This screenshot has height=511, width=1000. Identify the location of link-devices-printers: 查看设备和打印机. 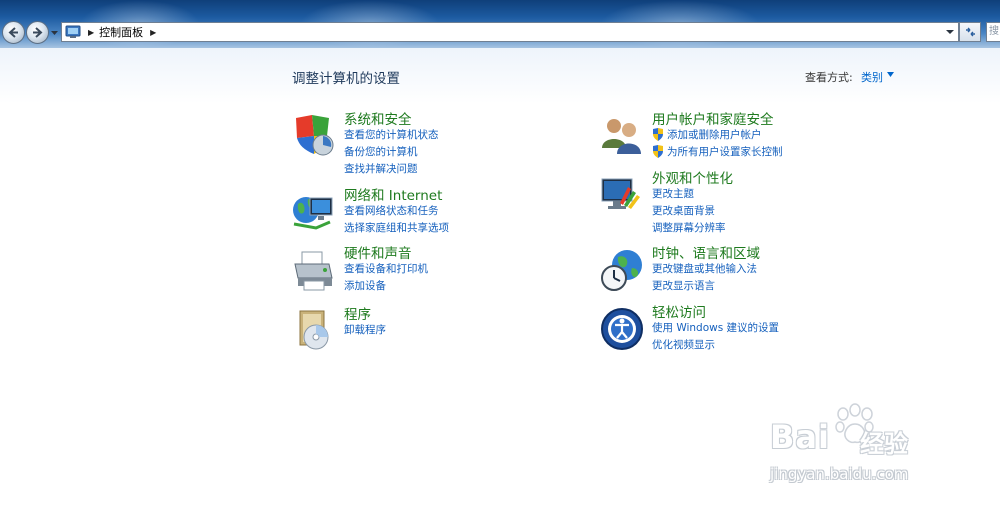
(386, 268).